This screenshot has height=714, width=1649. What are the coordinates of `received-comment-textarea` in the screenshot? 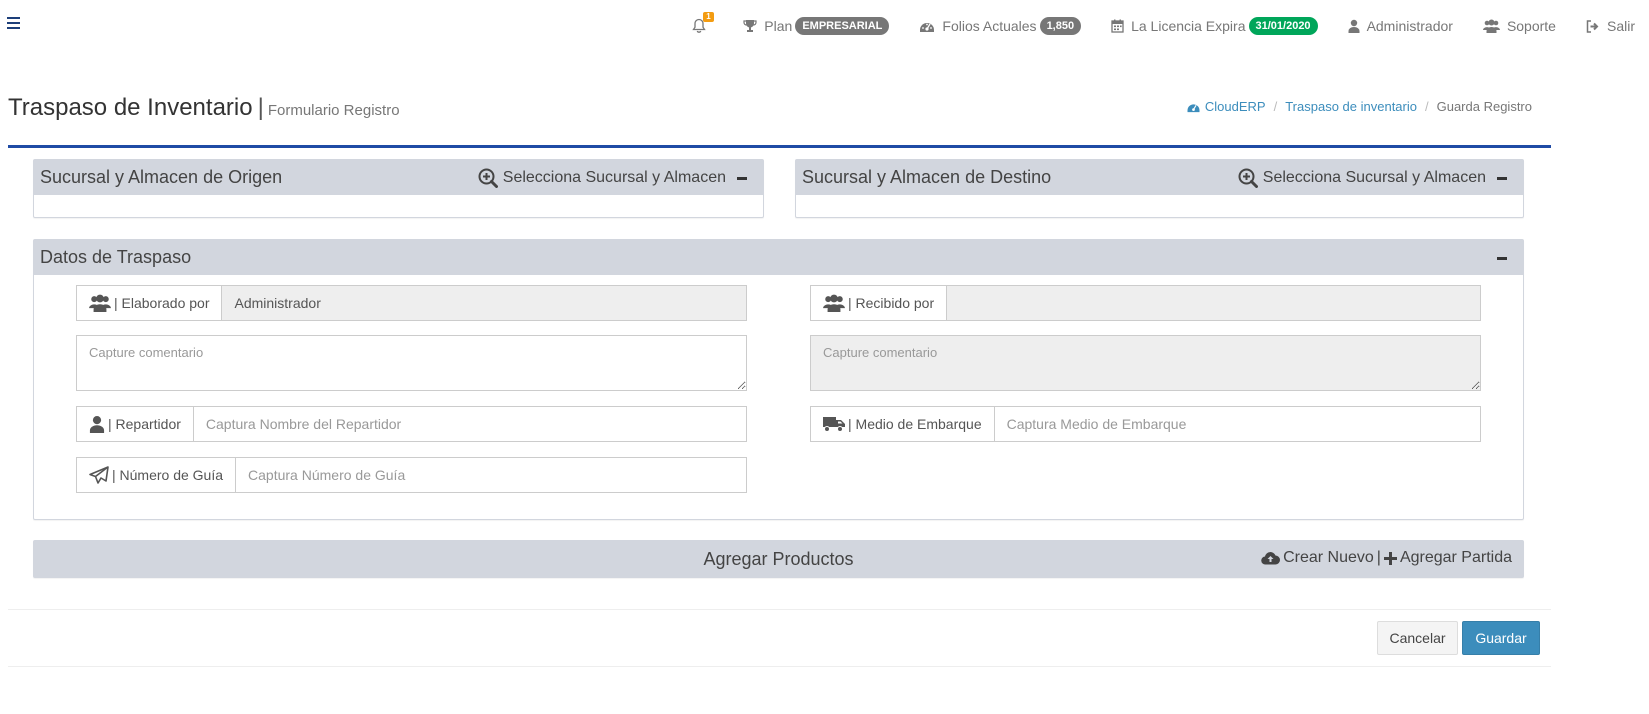 It's located at (1145, 363).